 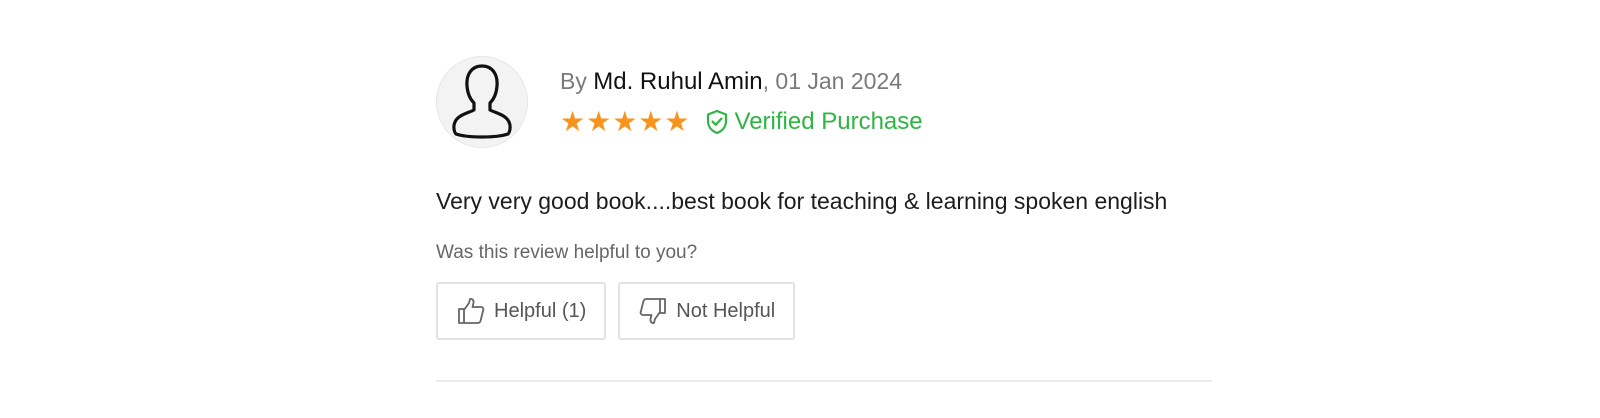 I want to click on avatar, so click(x=482, y=102).